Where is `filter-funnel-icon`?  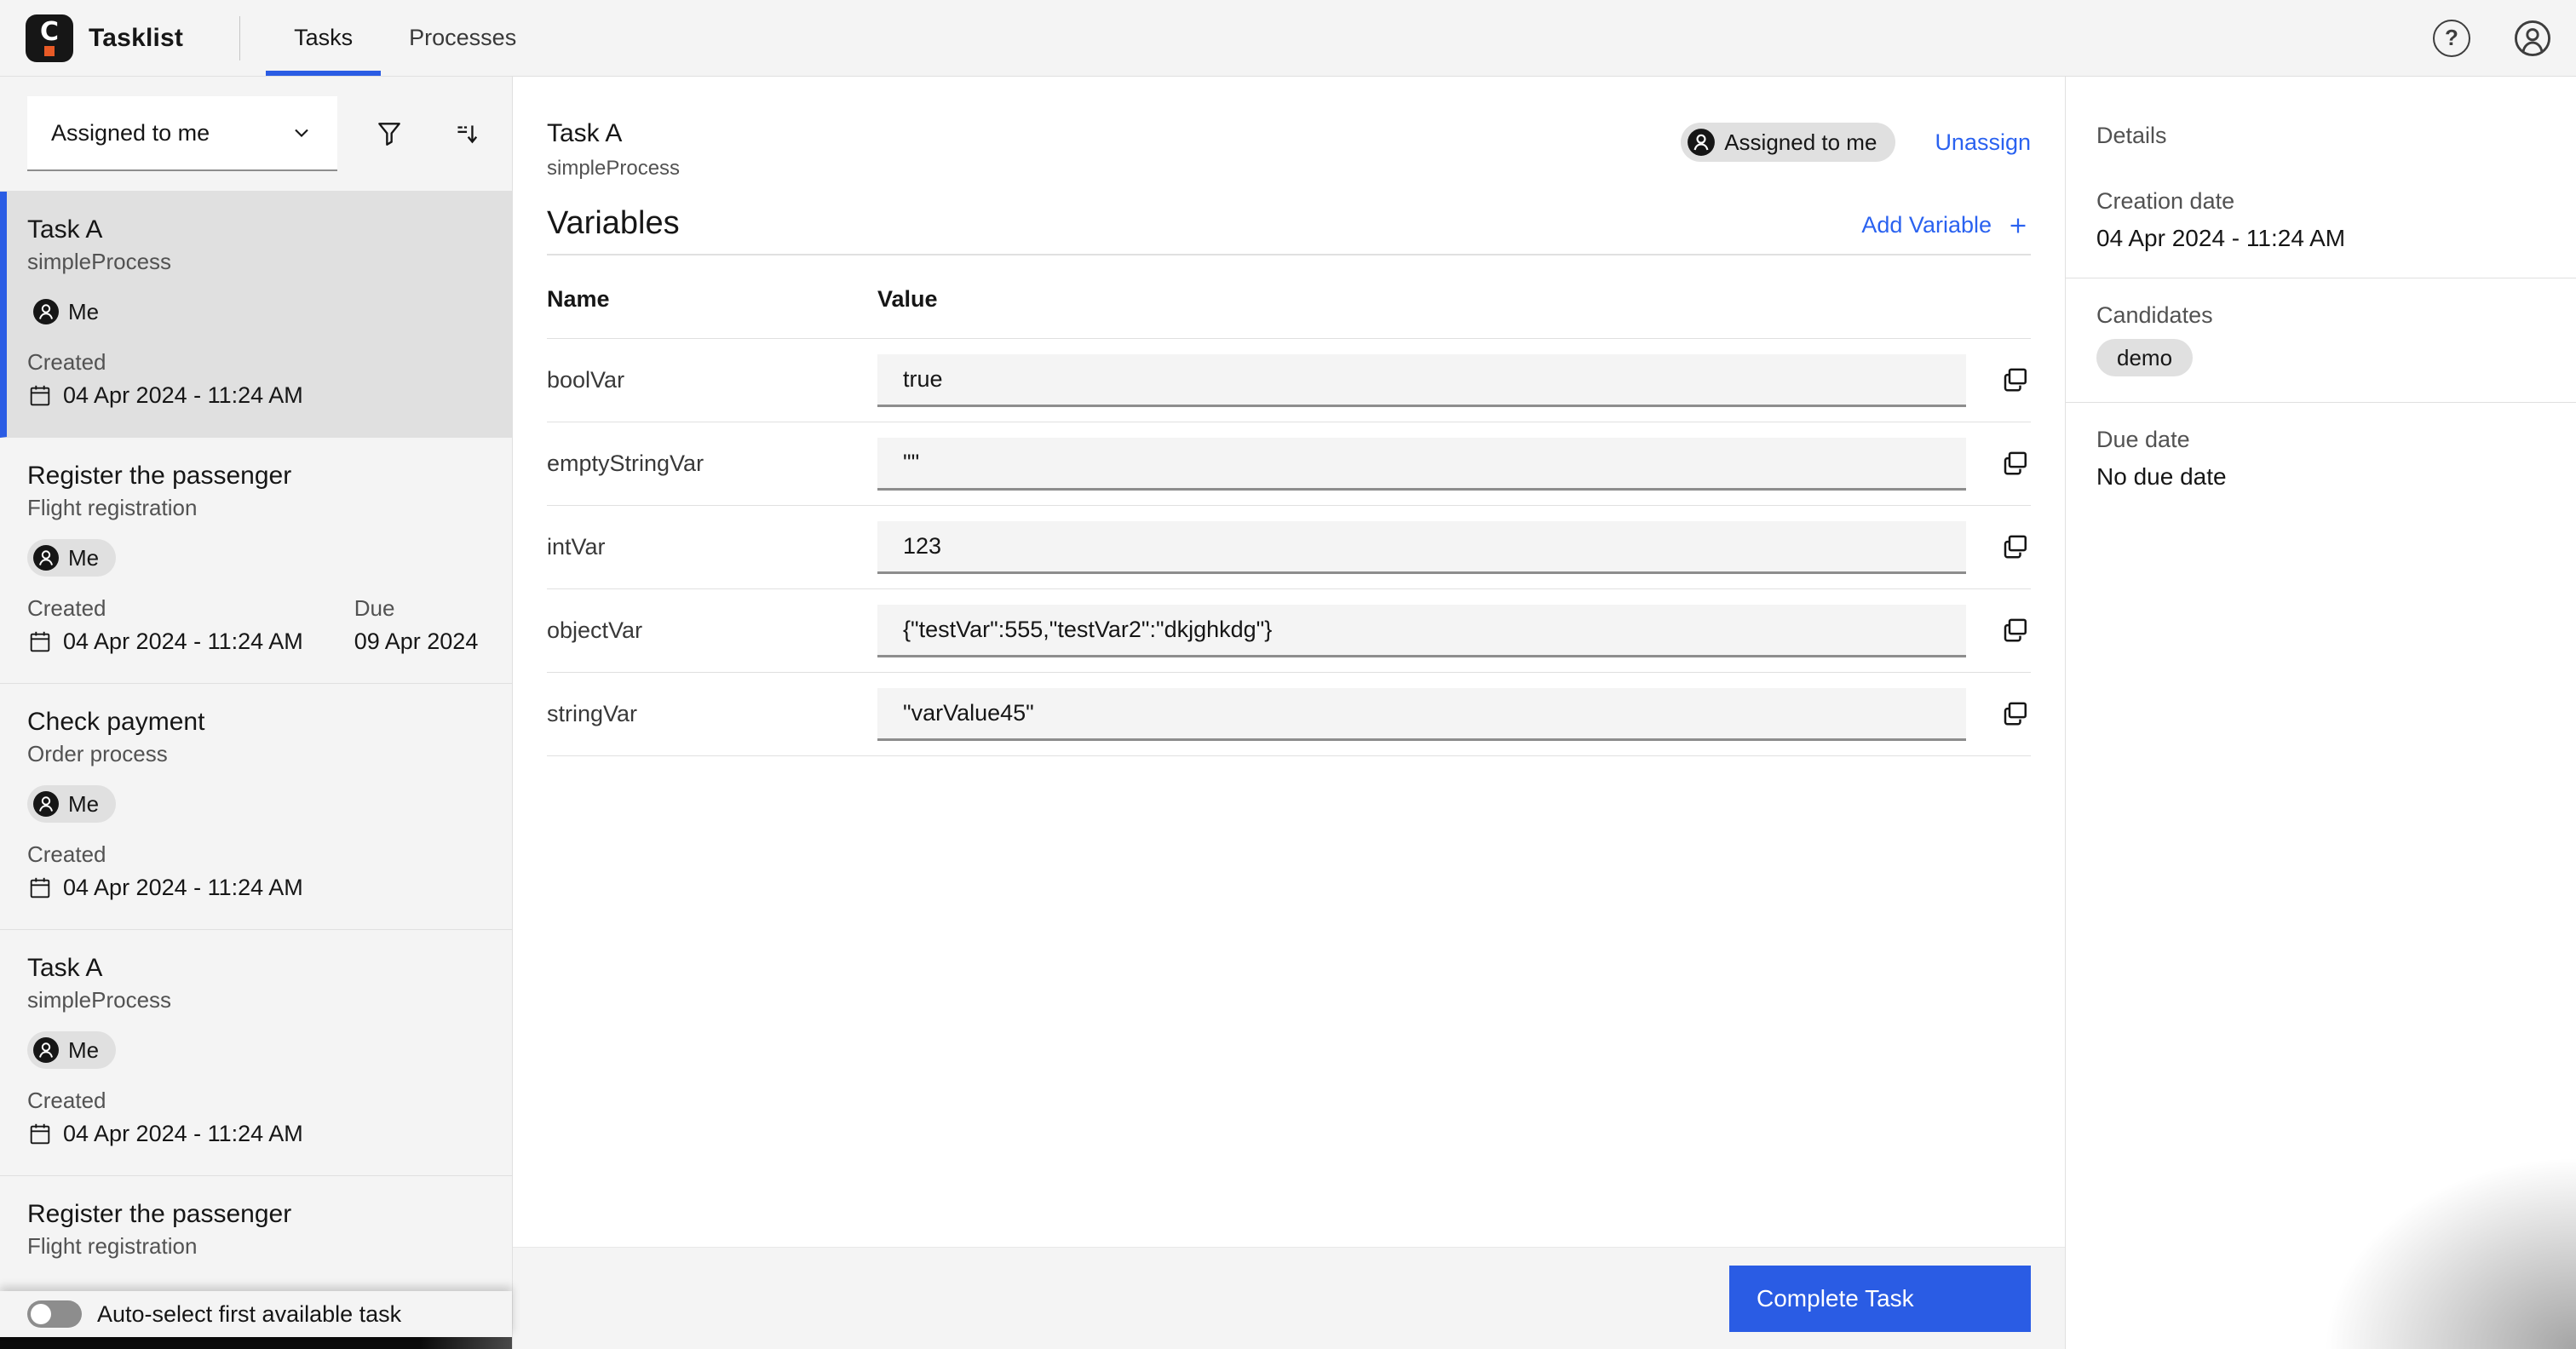
filter-funnel-icon is located at coordinates (389, 134).